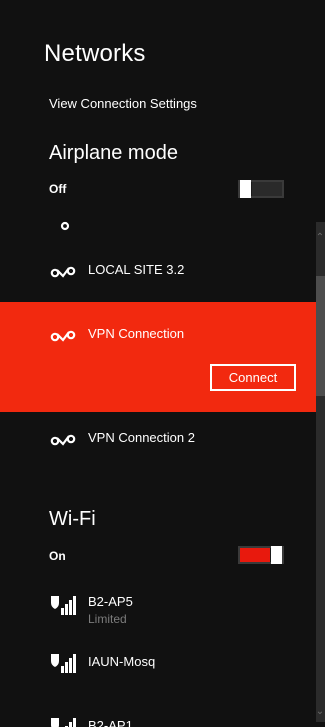 This screenshot has height=727, width=325. Describe the element at coordinates (58, 189) in the screenshot. I see `airplane-mode-state-label: Off` at that location.